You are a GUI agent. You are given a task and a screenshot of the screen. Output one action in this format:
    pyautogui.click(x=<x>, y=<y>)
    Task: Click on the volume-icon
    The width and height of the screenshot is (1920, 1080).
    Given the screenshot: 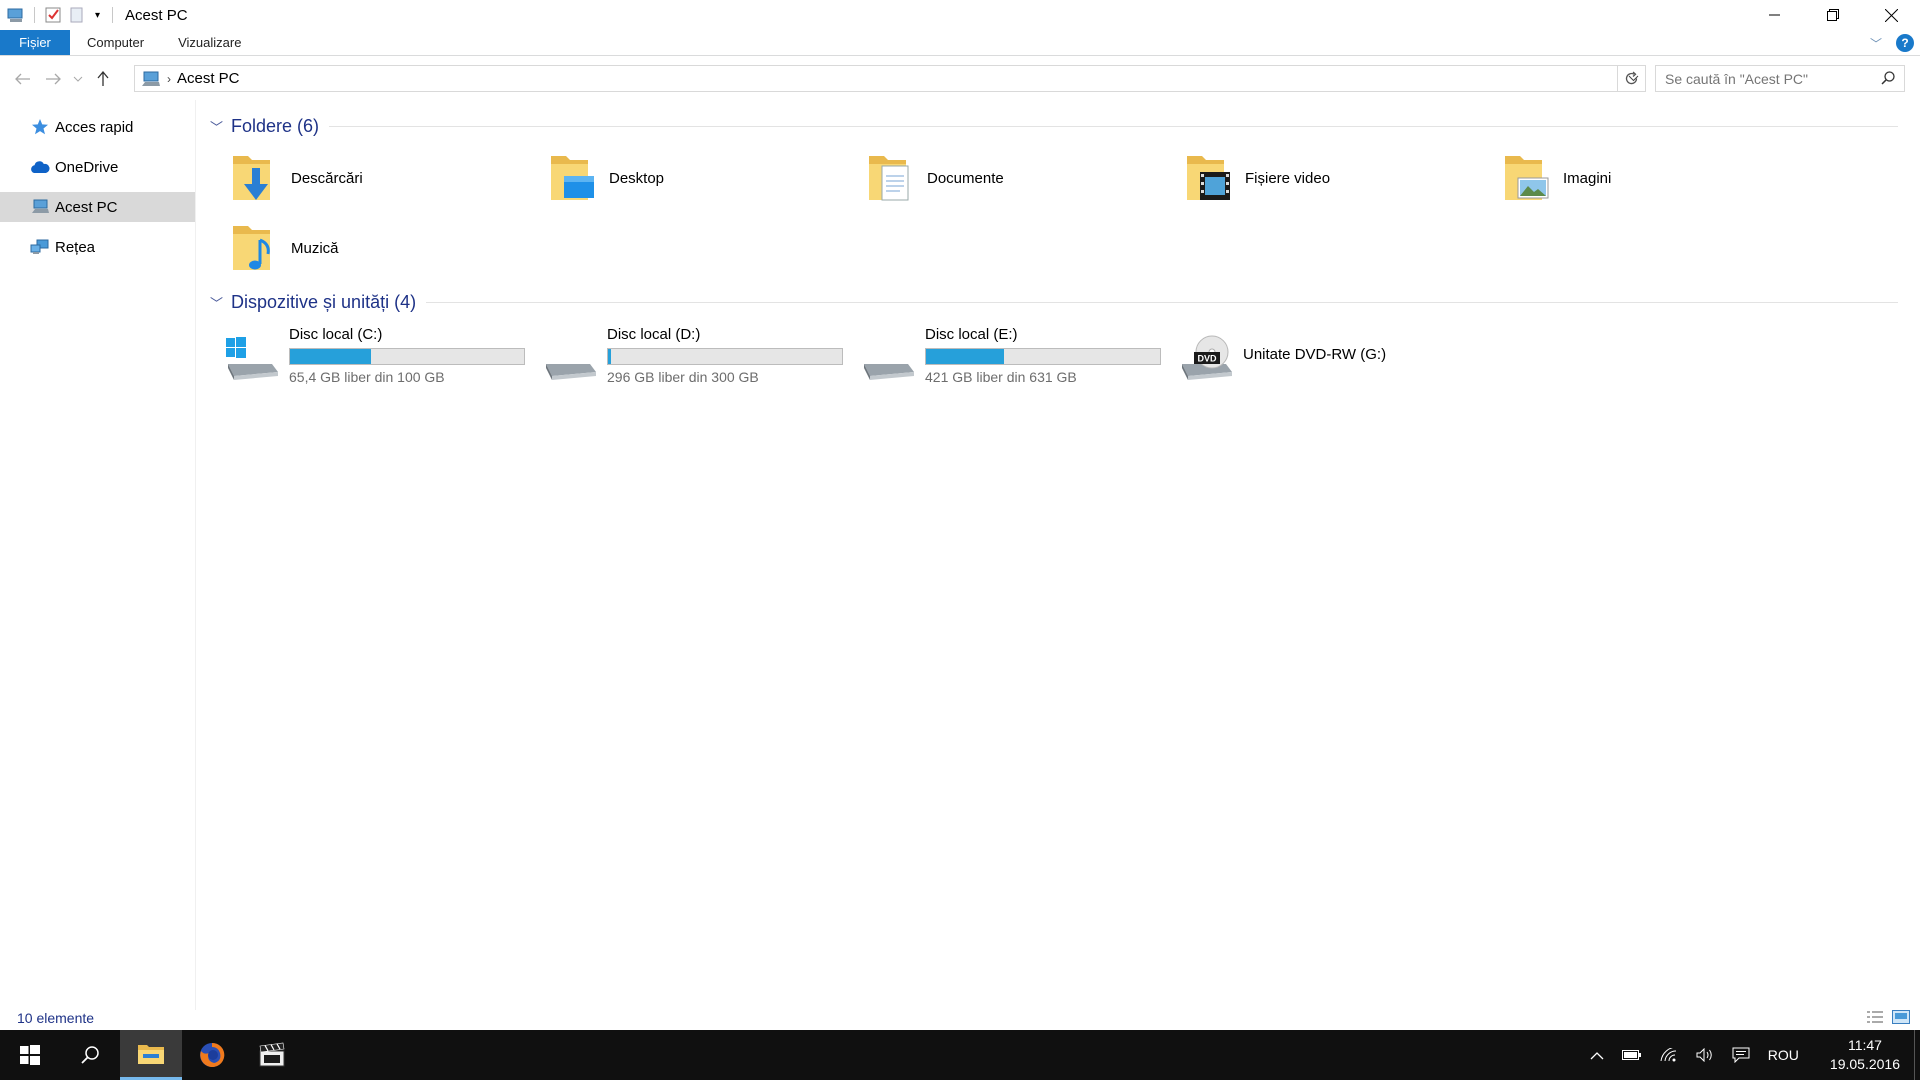 What is the action you would take?
    pyautogui.click(x=1705, y=1055)
    